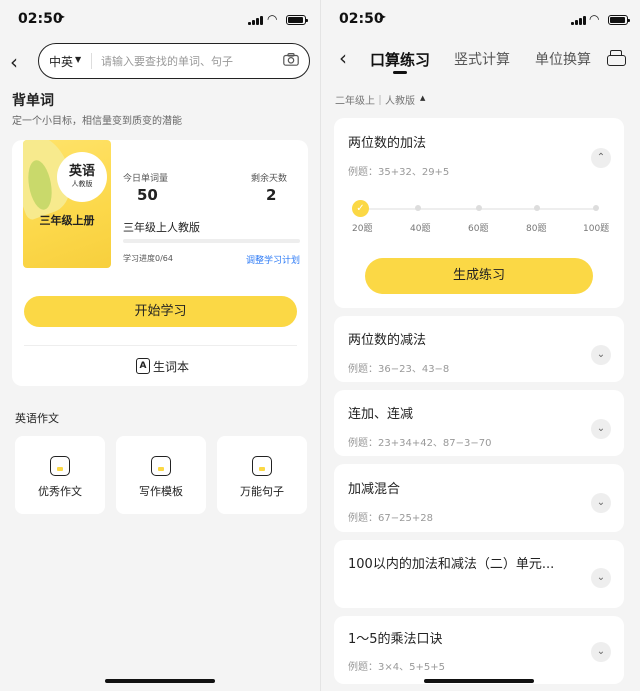  Describe the element at coordinates (291, 59) in the screenshot. I see `camera-icon` at that location.